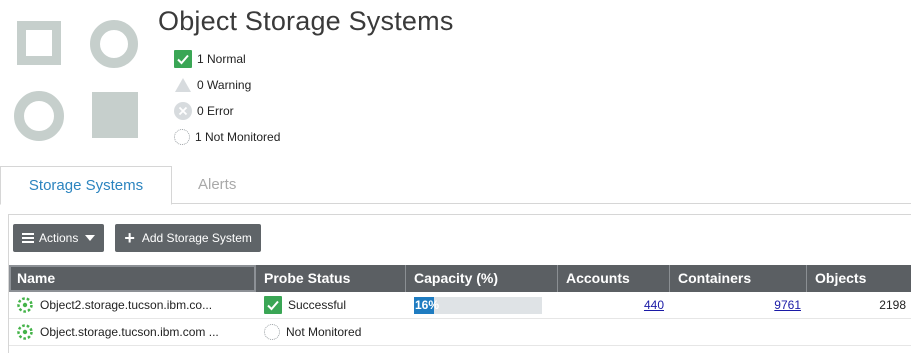 This screenshot has width=911, height=353. What do you see at coordinates (132, 278) in the screenshot?
I see `column-header-name: Name` at bounding box center [132, 278].